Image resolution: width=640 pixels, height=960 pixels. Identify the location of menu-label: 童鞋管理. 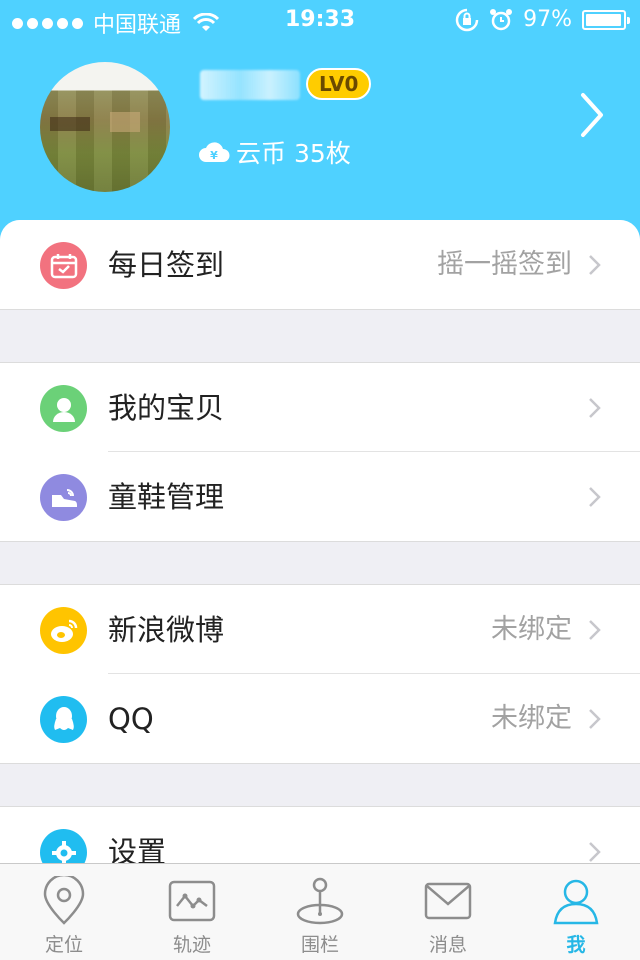
(166, 497).